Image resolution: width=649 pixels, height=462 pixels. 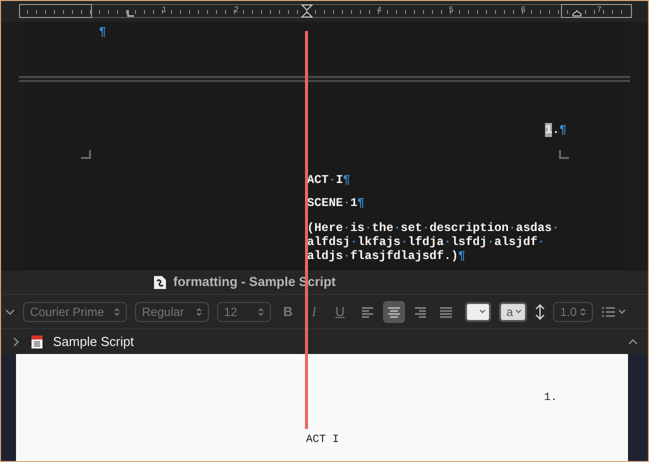 What do you see at coordinates (307, 11) in the screenshot?
I see `indent-marker-icon` at bounding box center [307, 11].